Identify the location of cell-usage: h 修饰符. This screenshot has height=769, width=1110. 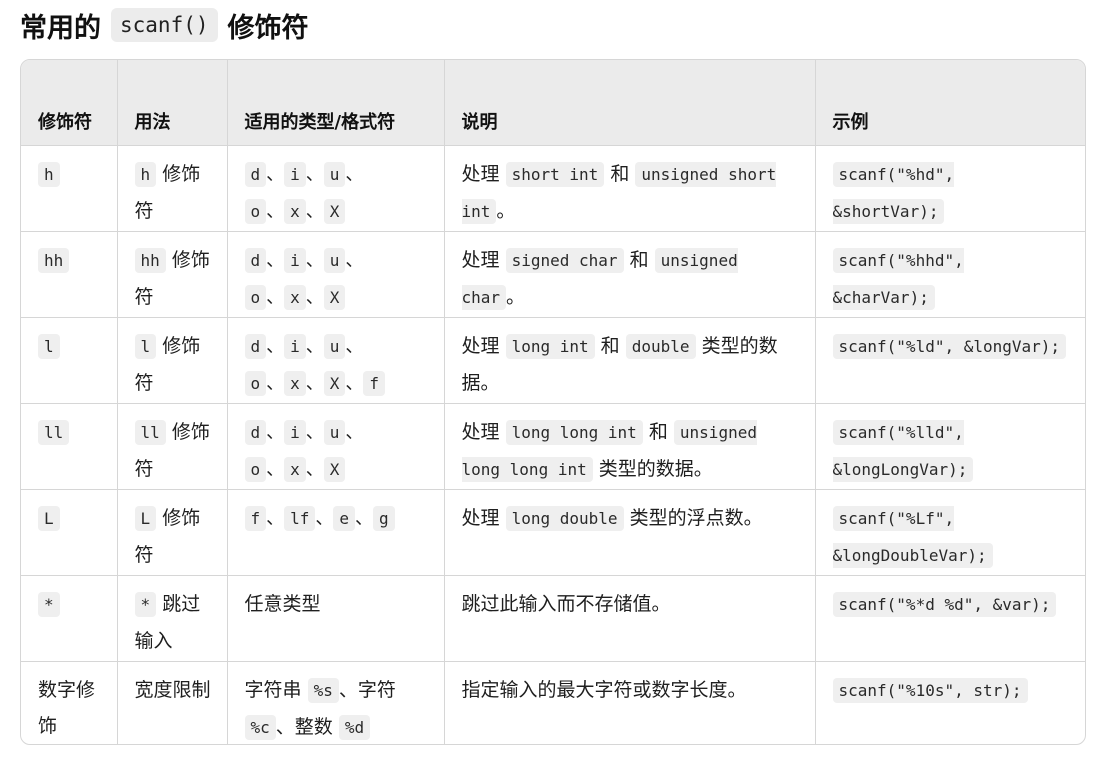
(172, 188).